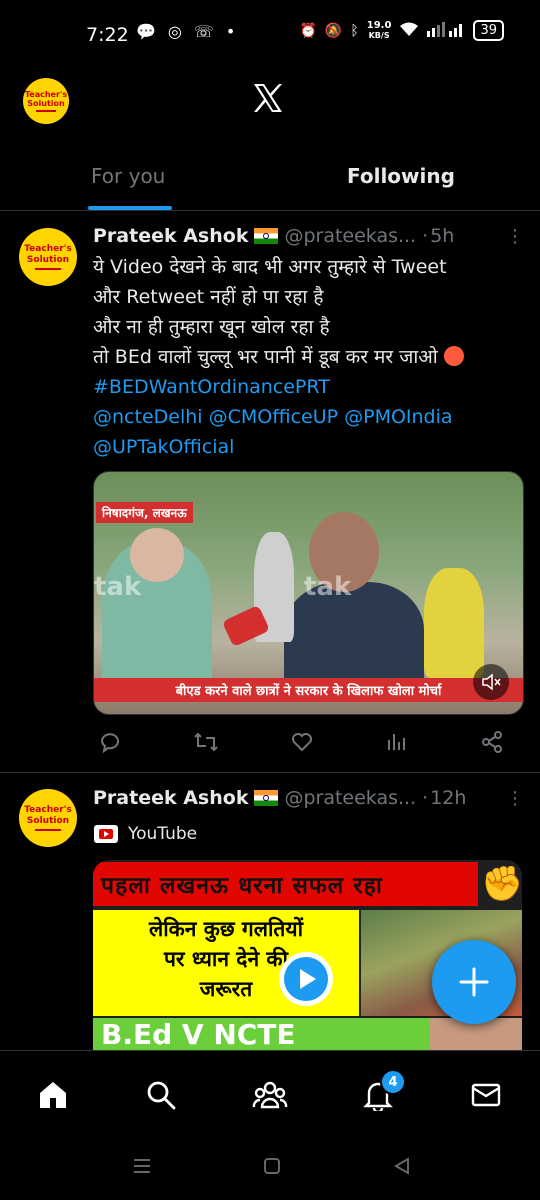 This screenshot has height=1200, width=540. I want to click on system-navigation-bar, so click(270, 1167).